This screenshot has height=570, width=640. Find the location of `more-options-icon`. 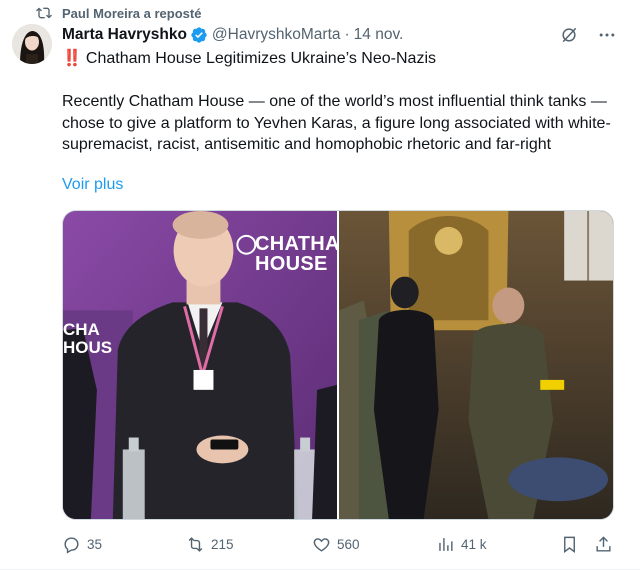

more-options-icon is located at coordinates (607, 35).